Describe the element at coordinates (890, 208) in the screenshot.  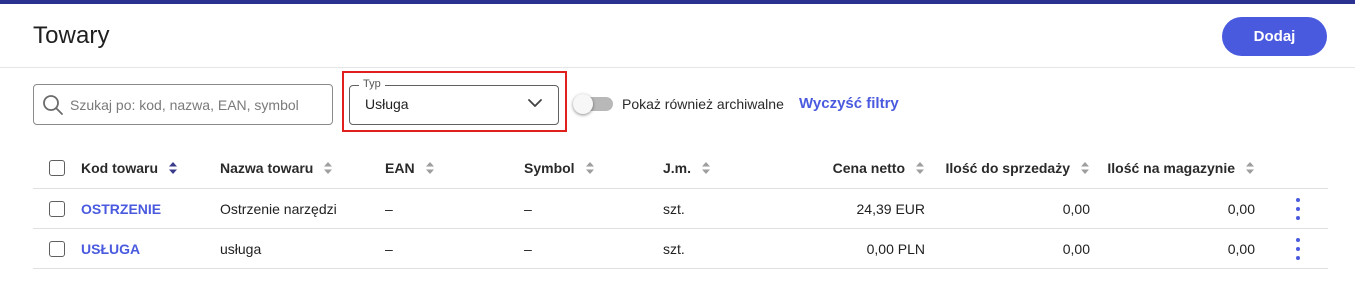
I see `product-price: 24,39 EUR` at that location.